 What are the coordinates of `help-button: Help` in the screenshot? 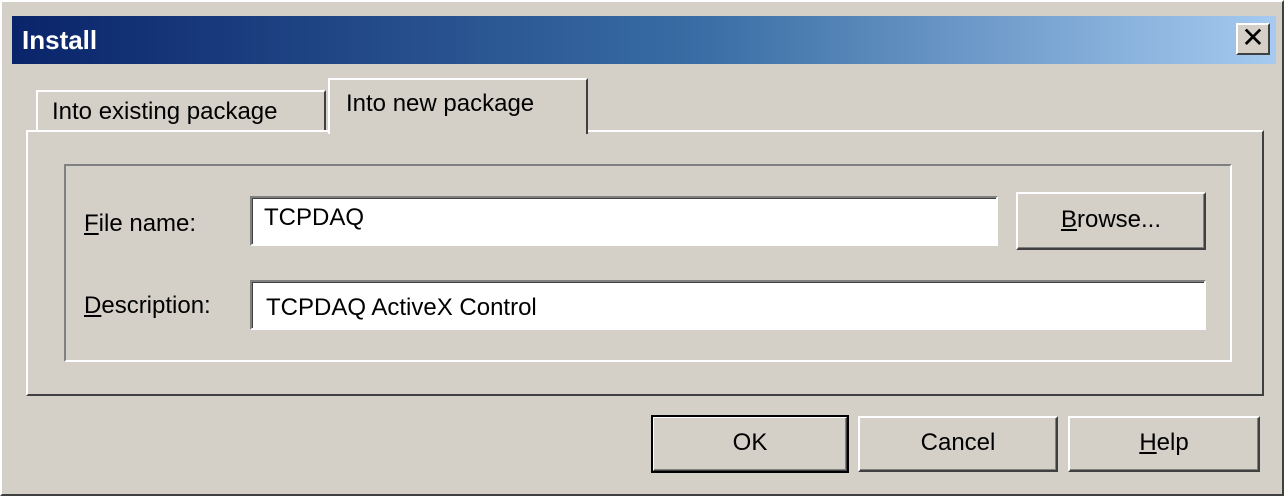 It's located at (1164, 444).